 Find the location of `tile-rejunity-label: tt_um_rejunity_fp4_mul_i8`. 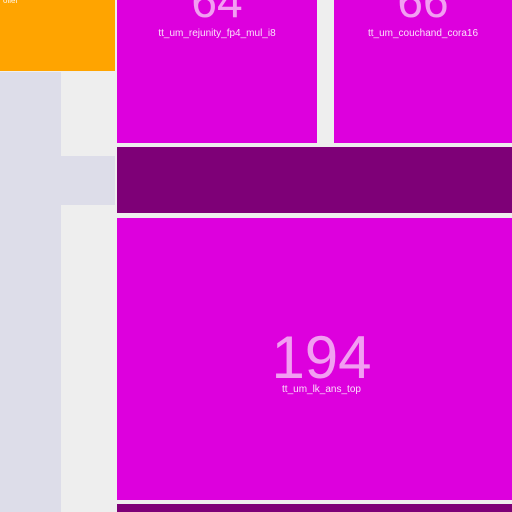

tile-rejunity-label: tt_um_rejunity_fp4_mul_i8 is located at coordinates (217, 33).